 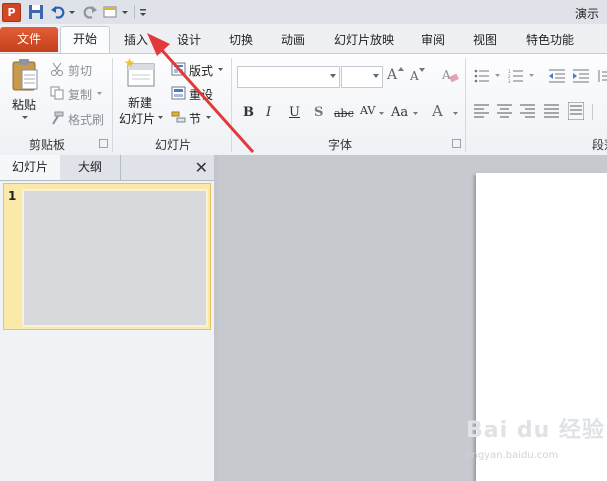 What do you see at coordinates (303, 12) in the screenshot?
I see `title-bar: P 演示` at bounding box center [303, 12].